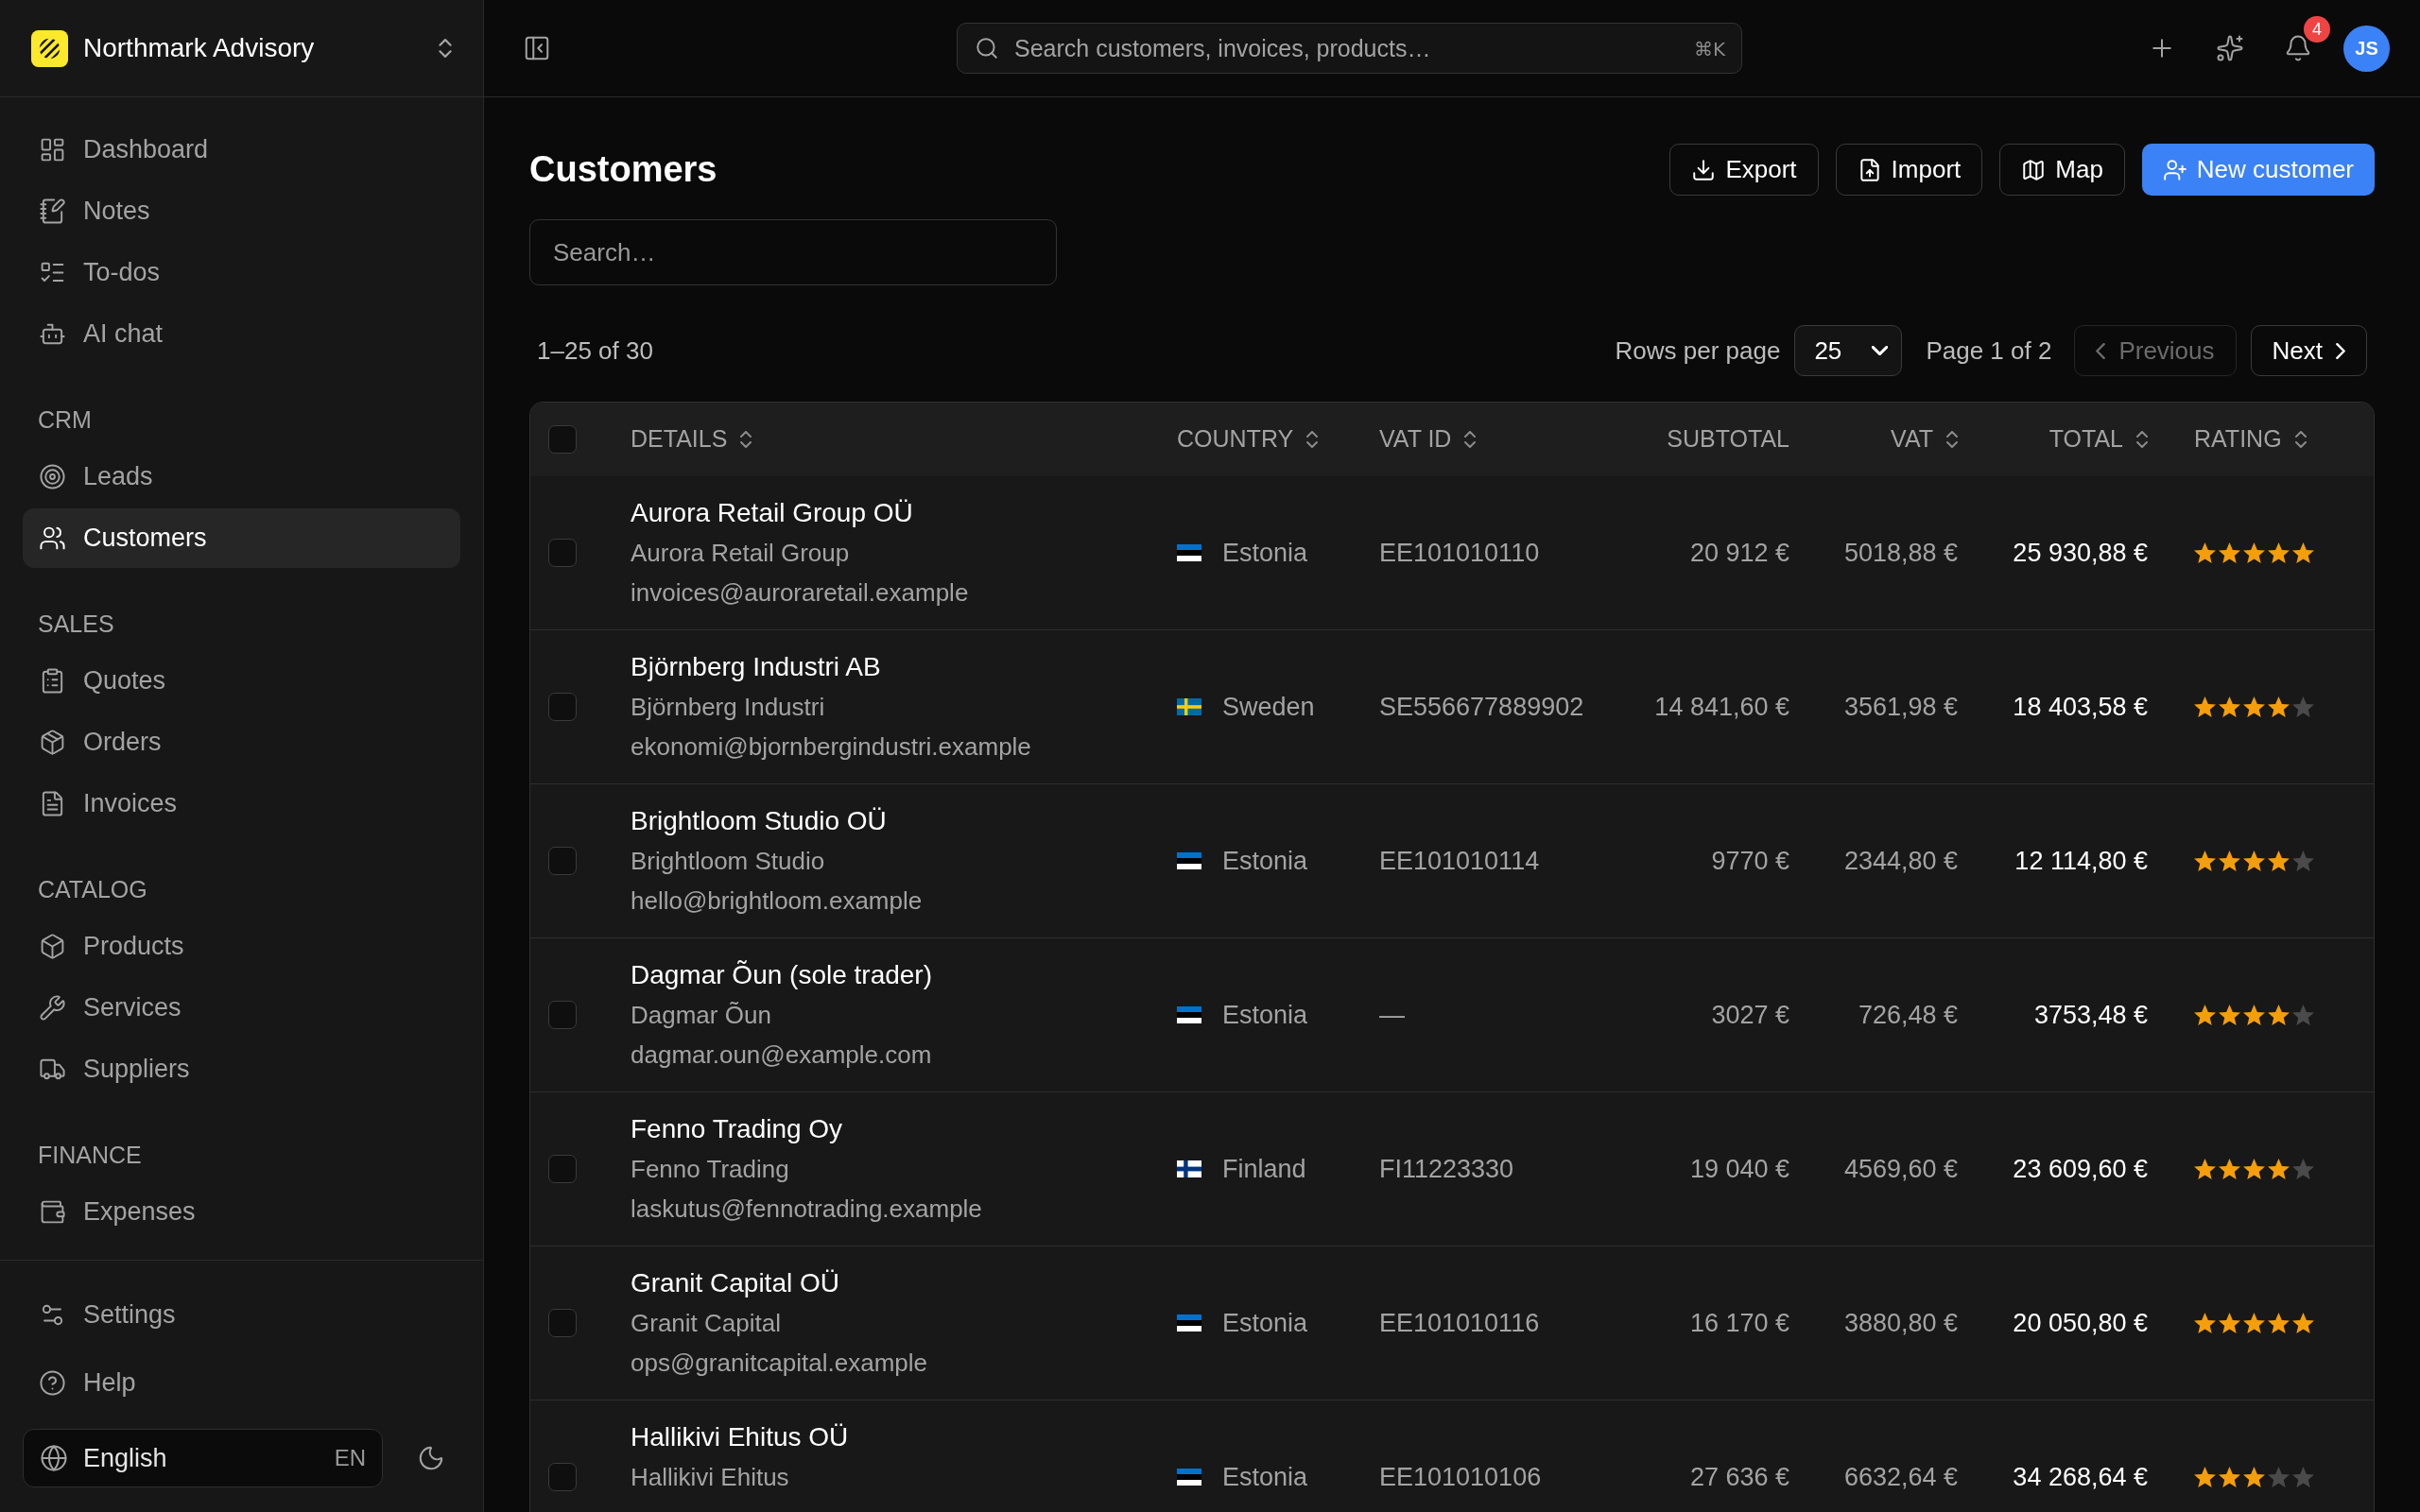 The height and width of the screenshot is (1512, 2420). What do you see at coordinates (1848, 350) in the screenshot?
I see `rows-per-page-select: 25` at bounding box center [1848, 350].